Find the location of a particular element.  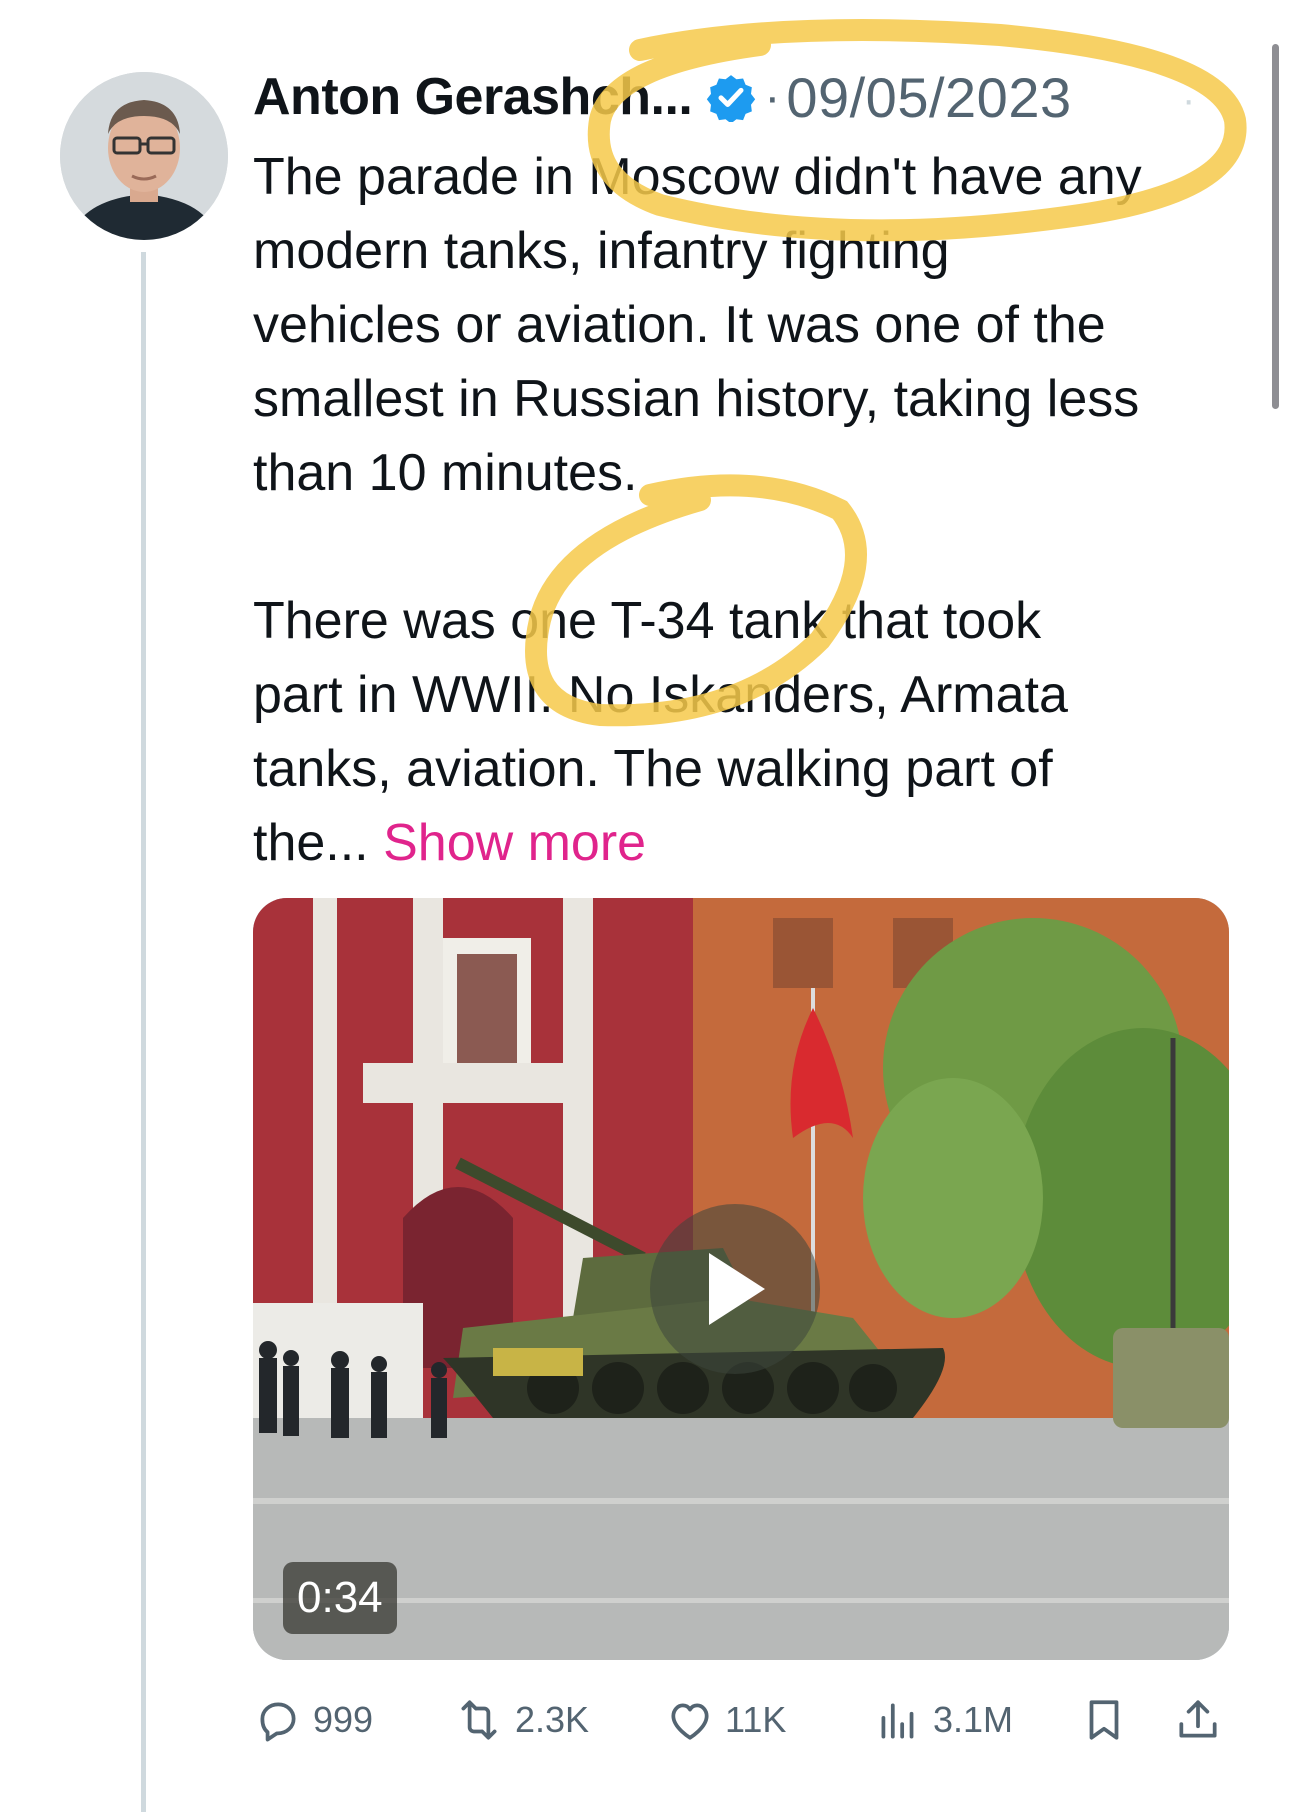

bookmark-button is located at coordinates (1104, 1720).